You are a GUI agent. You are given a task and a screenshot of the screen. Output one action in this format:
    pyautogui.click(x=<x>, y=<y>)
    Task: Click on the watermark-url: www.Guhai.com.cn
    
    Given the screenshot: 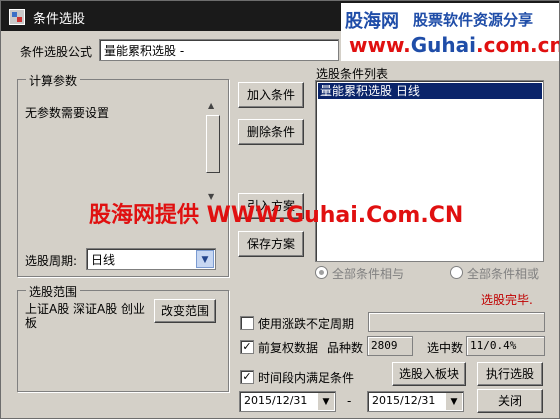 What is the action you would take?
    pyautogui.click(x=454, y=45)
    